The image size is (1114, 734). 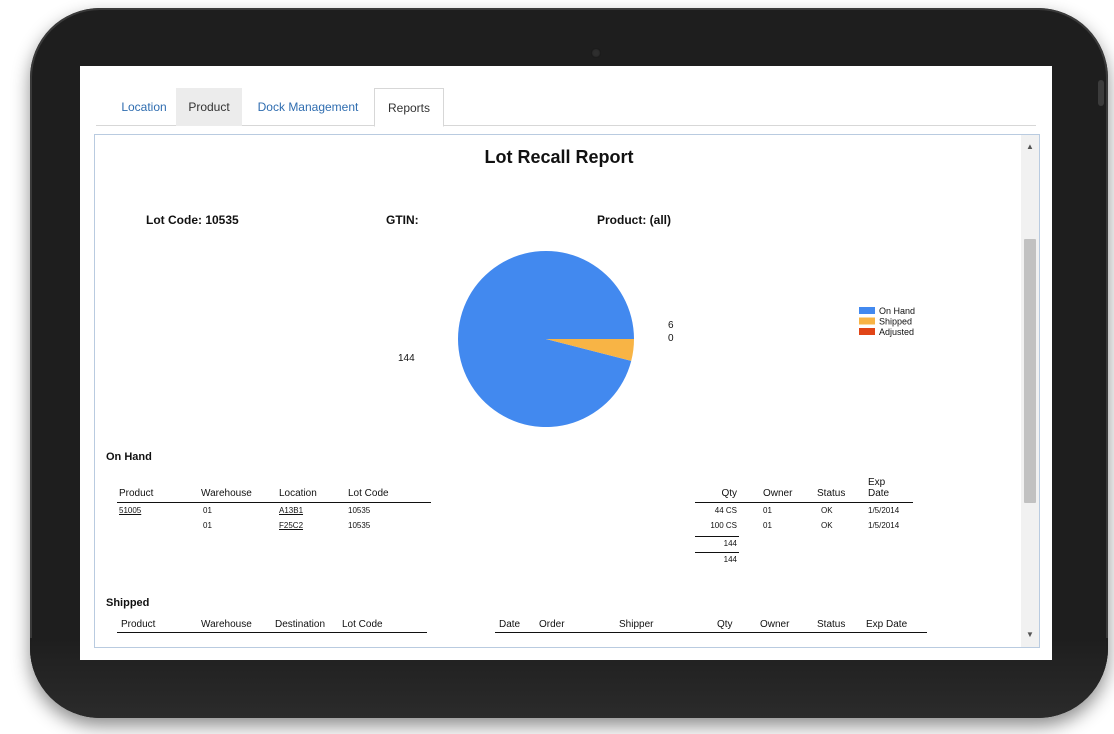 I want to click on legend-swatch-shipped, so click(x=867, y=321).